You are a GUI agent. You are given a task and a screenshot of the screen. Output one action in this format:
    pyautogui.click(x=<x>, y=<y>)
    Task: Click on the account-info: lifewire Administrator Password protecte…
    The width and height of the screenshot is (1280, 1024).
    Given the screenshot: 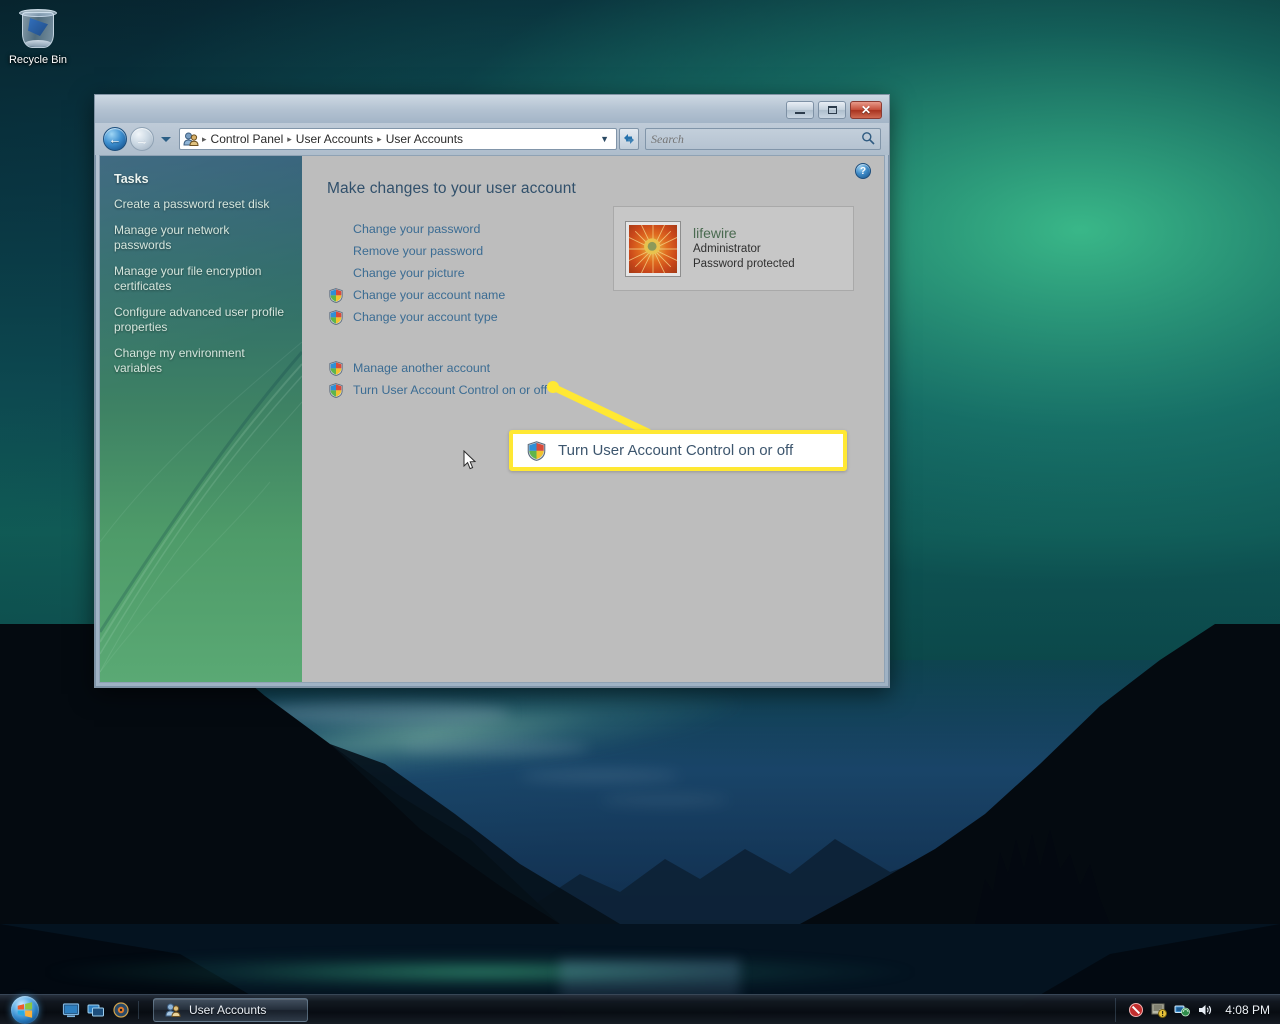 What is the action you would take?
    pyautogui.click(x=744, y=248)
    